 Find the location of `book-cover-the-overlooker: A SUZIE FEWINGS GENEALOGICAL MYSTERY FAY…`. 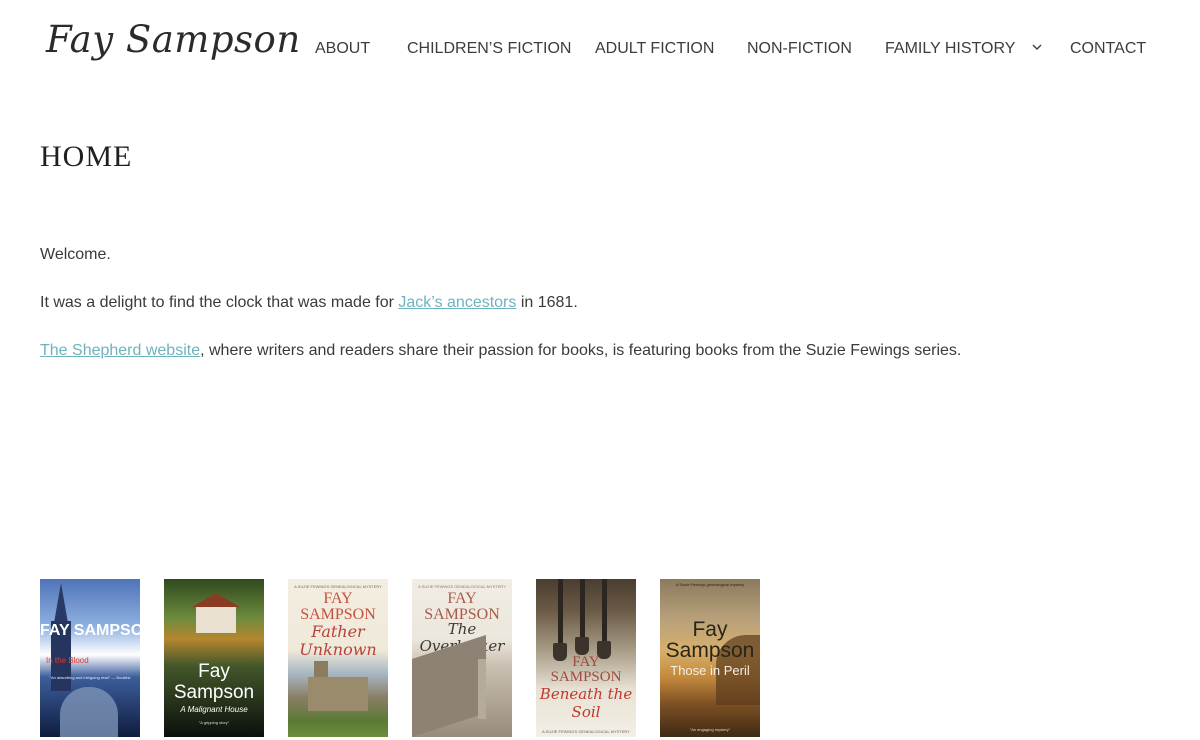

book-cover-the-overlooker: A SUZIE FEWINGS GENEALOGICAL MYSTERY FAY… is located at coordinates (462, 658).